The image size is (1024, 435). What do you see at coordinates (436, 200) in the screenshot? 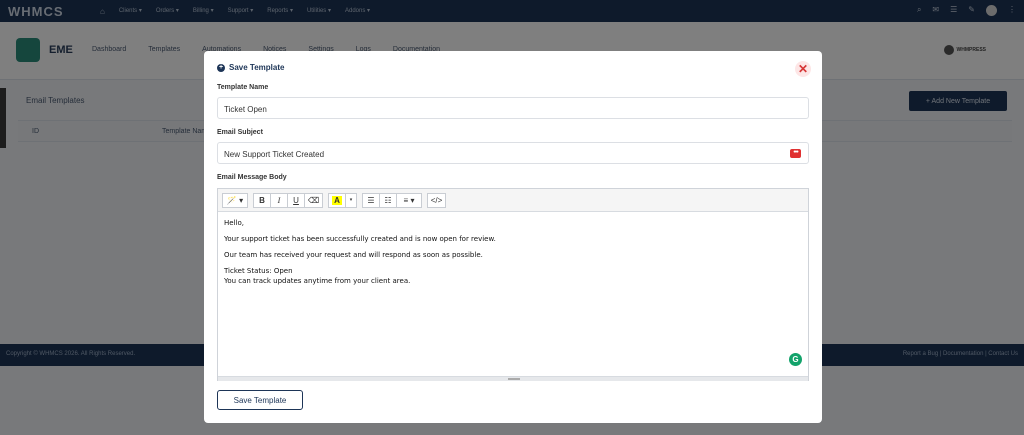
I see `code-view-button: </>` at bounding box center [436, 200].